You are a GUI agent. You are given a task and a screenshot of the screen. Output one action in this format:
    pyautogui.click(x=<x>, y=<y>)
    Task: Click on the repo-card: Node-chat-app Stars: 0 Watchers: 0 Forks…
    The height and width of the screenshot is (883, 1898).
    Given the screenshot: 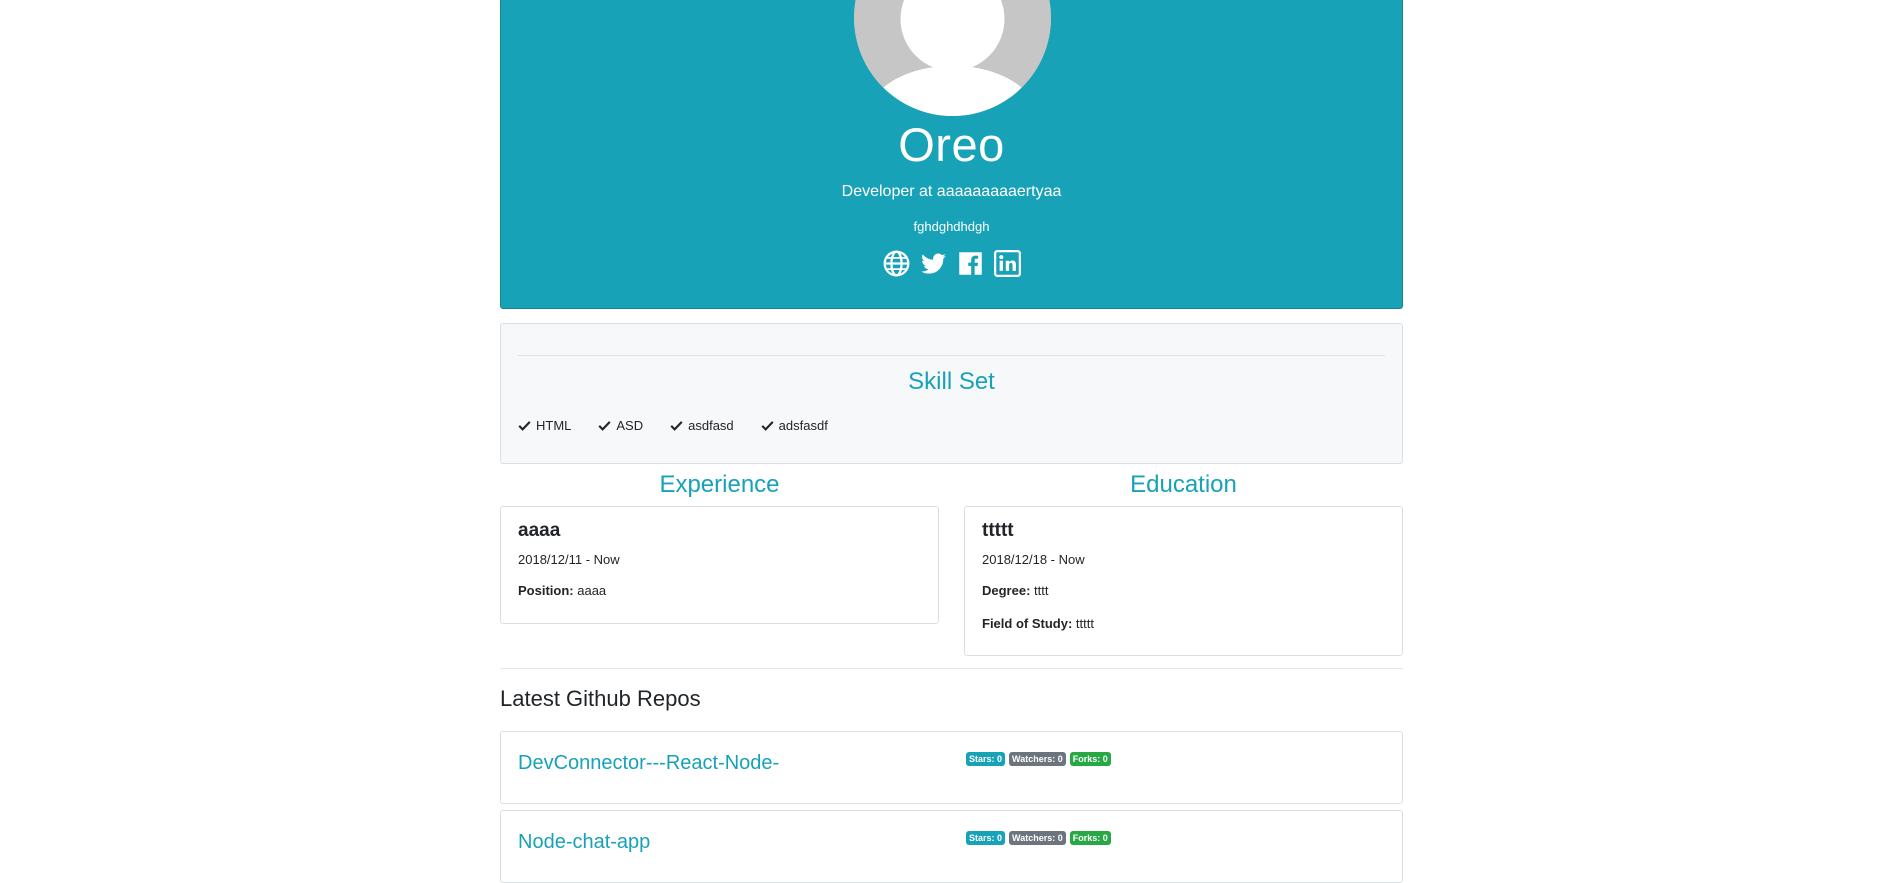 What is the action you would take?
    pyautogui.click(x=951, y=846)
    